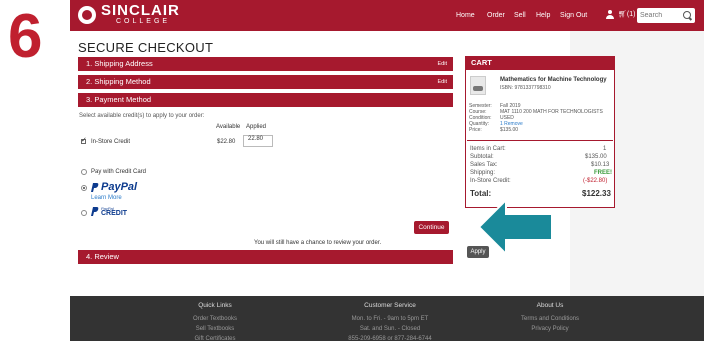  What do you see at coordinates (475, 130) in the screenshot?
I see `cart-field-label: Price:` at bounding box center [475, 130].